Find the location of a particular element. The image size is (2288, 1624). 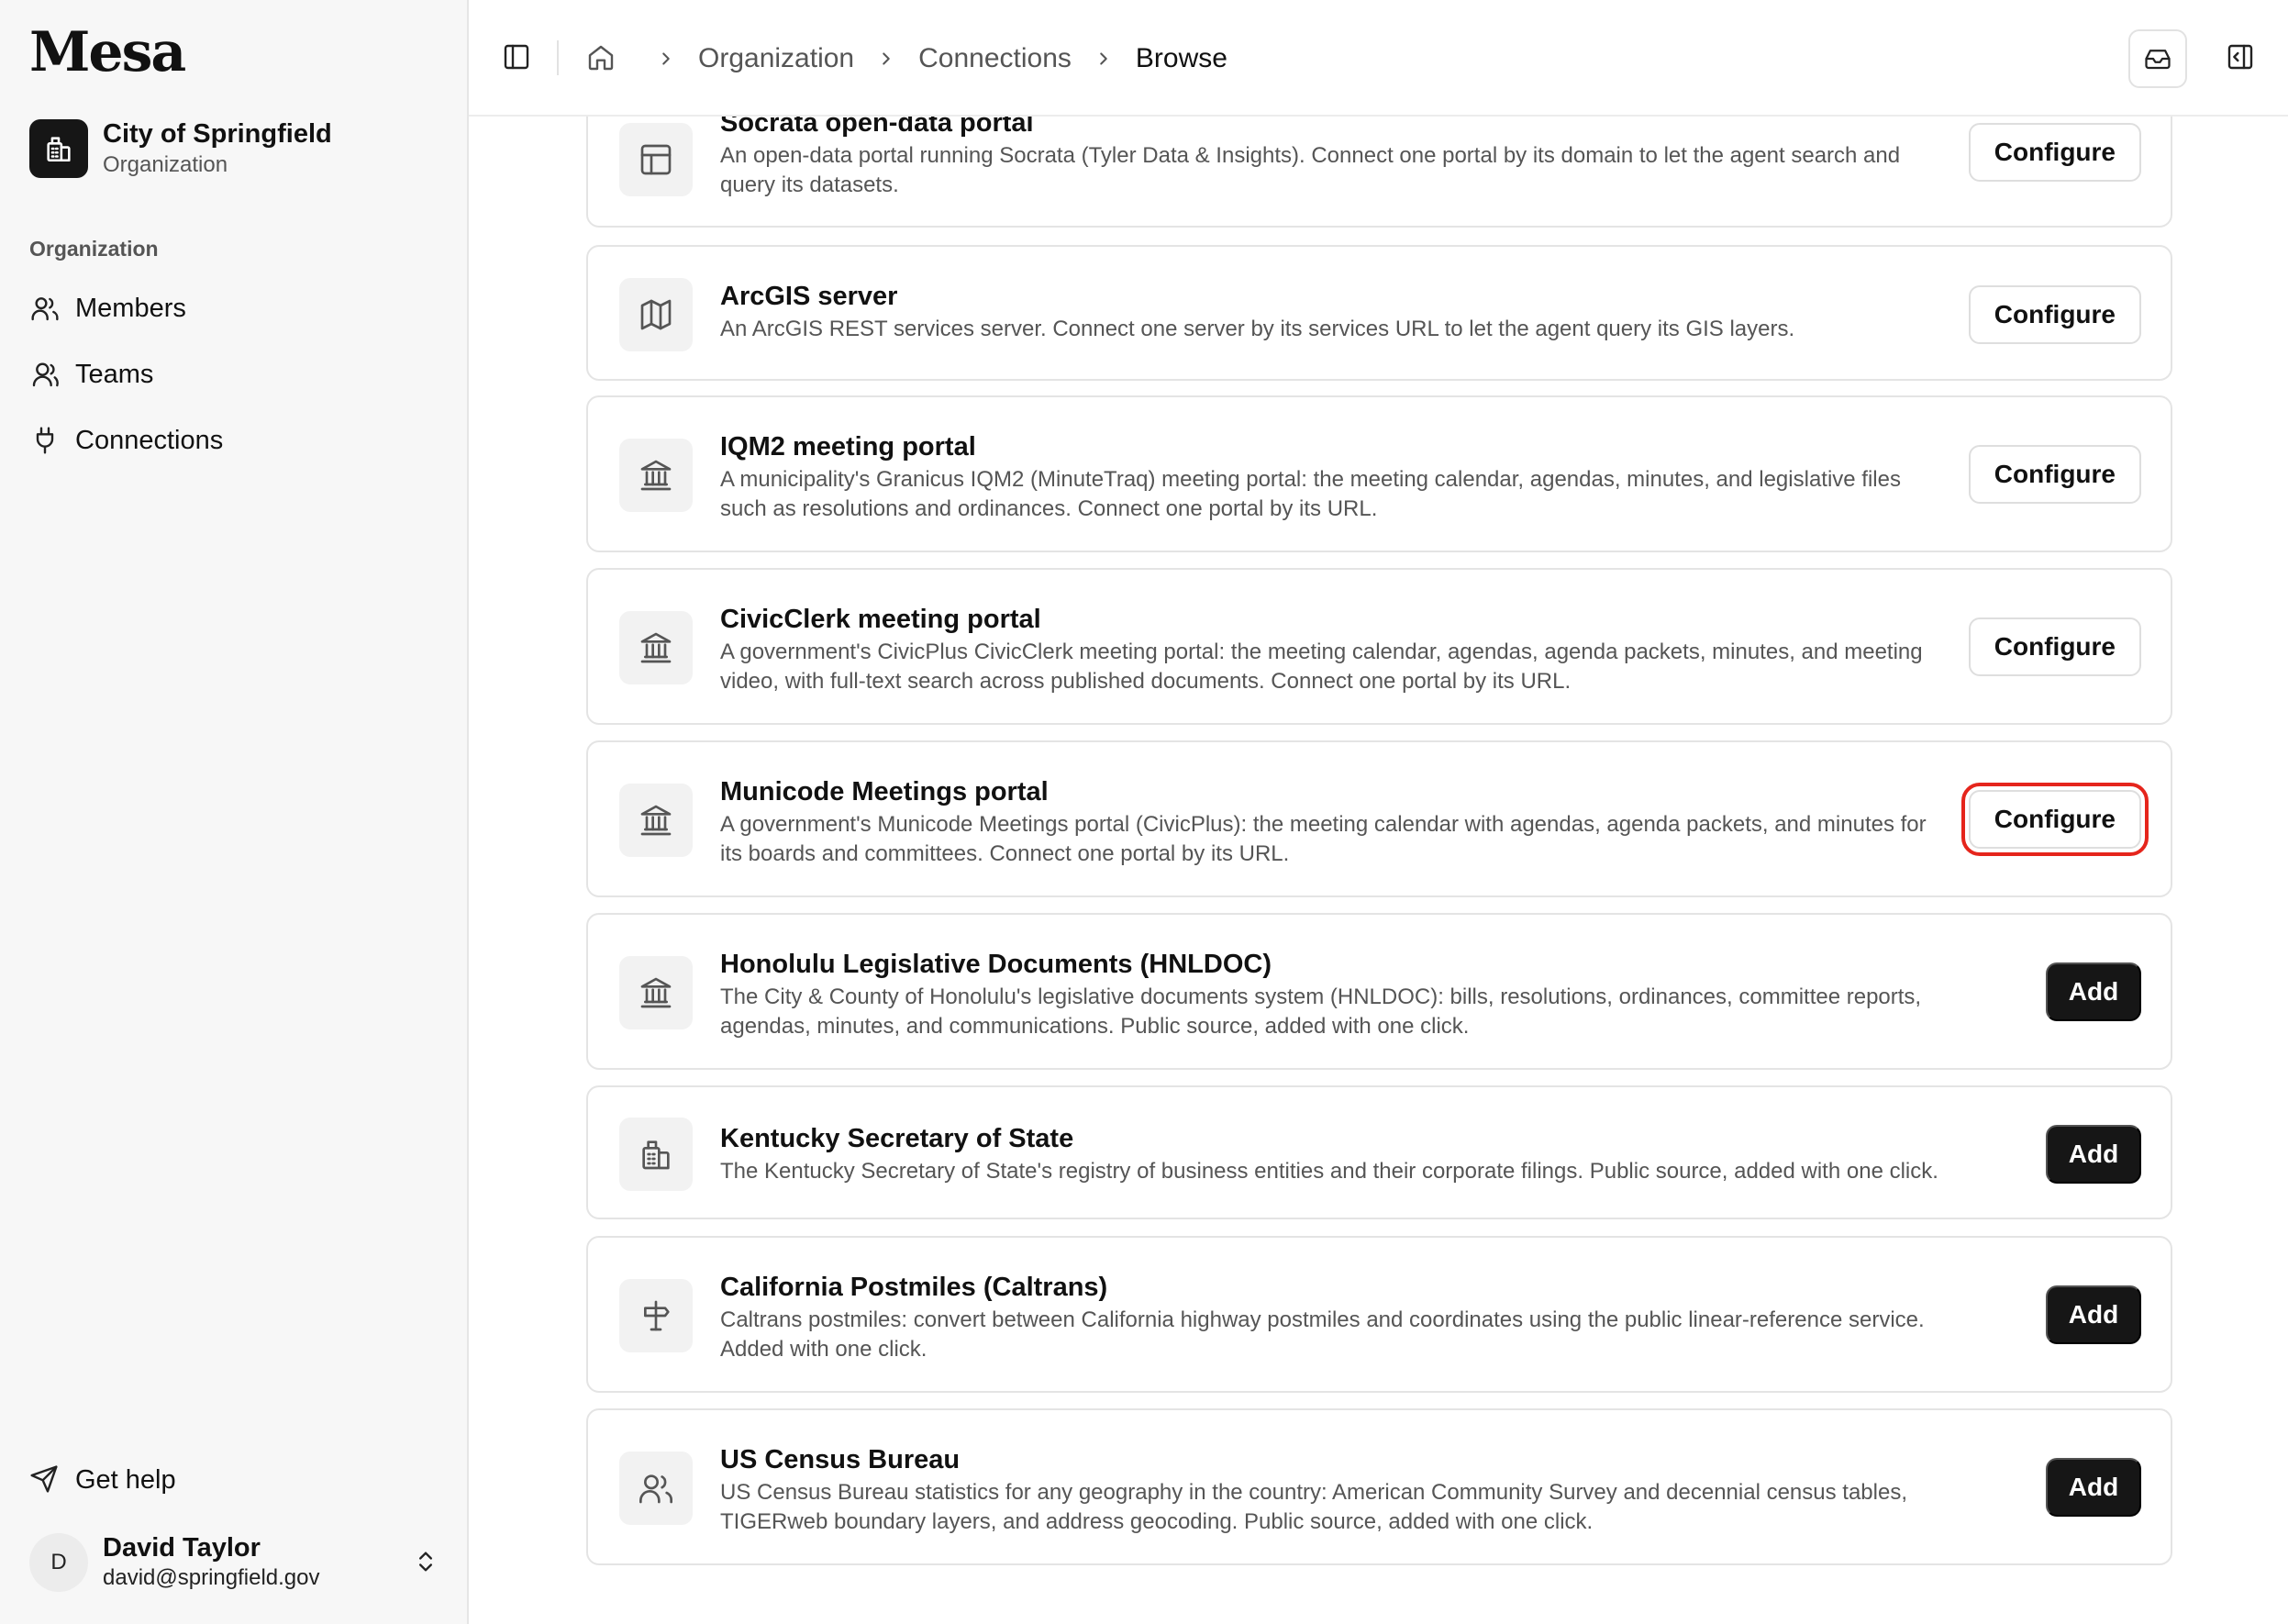

connection-title: Kentucky Secretary of State is located at coordinates (897, 1138).